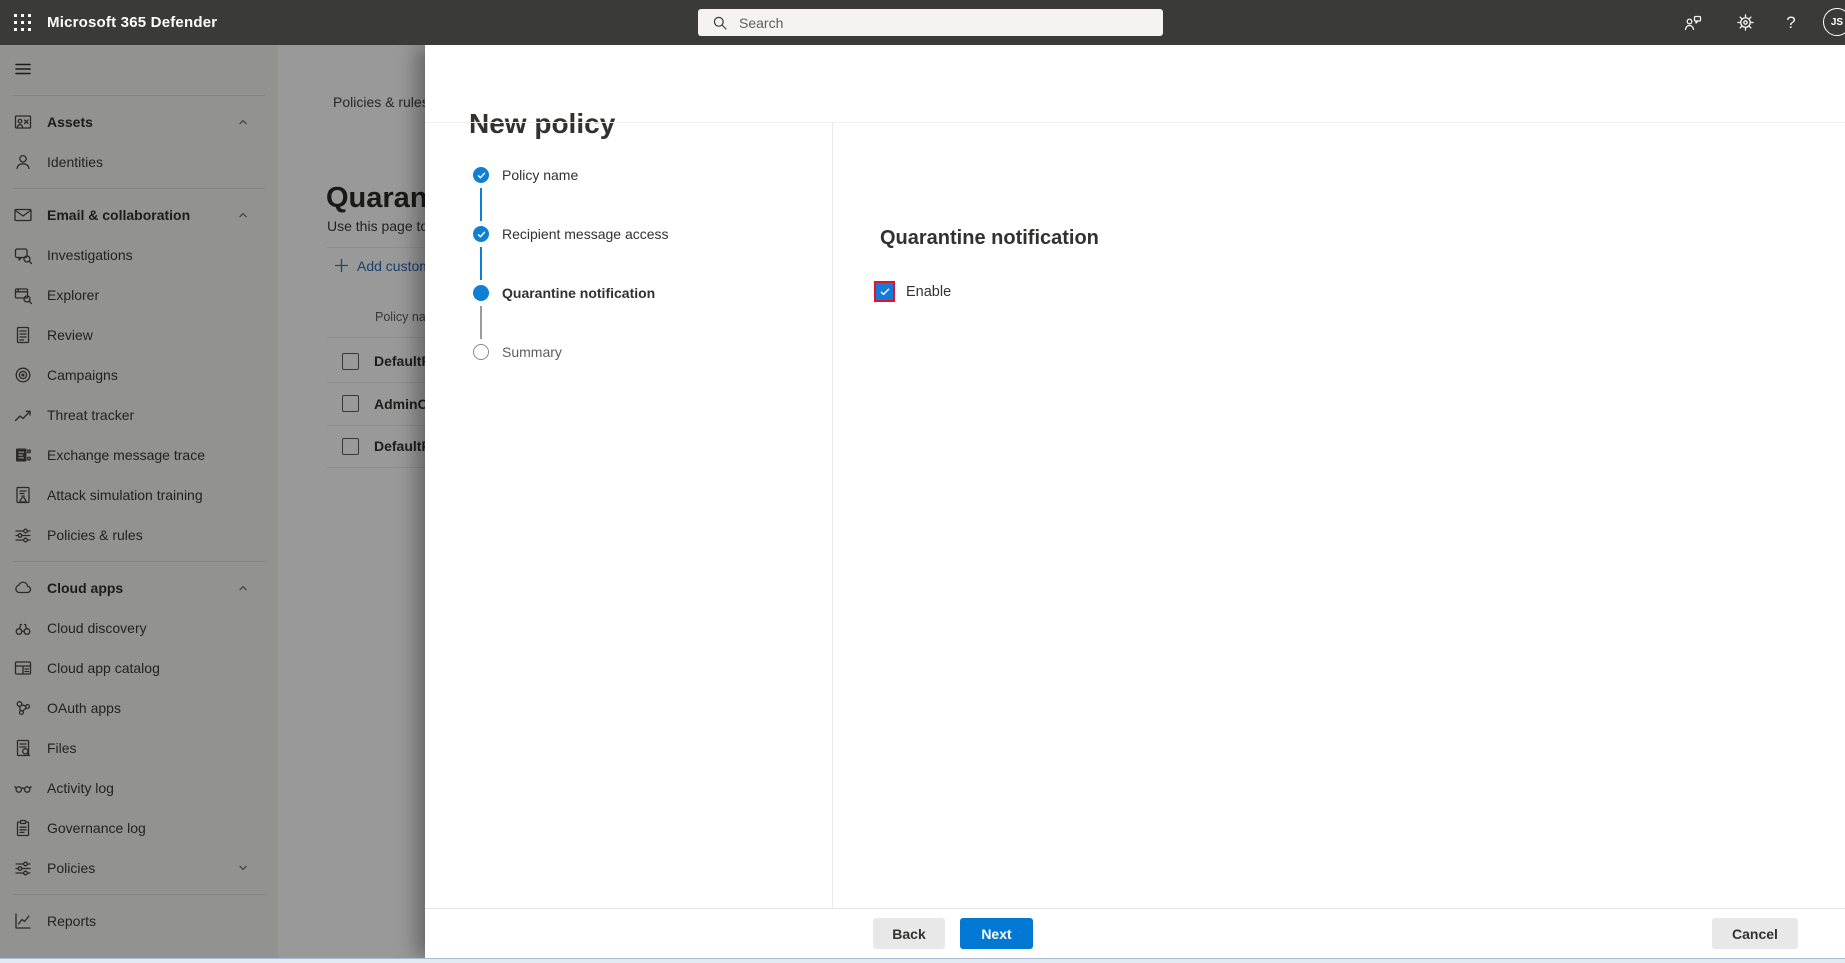 This screenshot has width=1845, height=963. What do you see at coordinates (1834, 22) in the screenshot?
I see `account-avatar: JS` at bounding box center [1834, 22].